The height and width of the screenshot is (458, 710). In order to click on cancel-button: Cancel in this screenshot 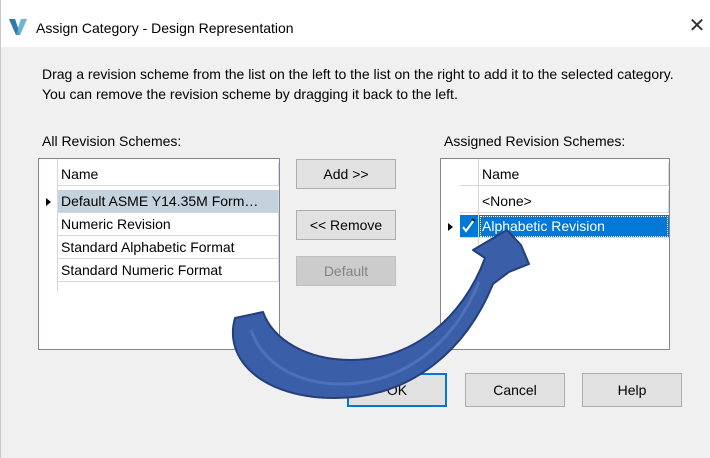, I will do `click(515, 390)`.